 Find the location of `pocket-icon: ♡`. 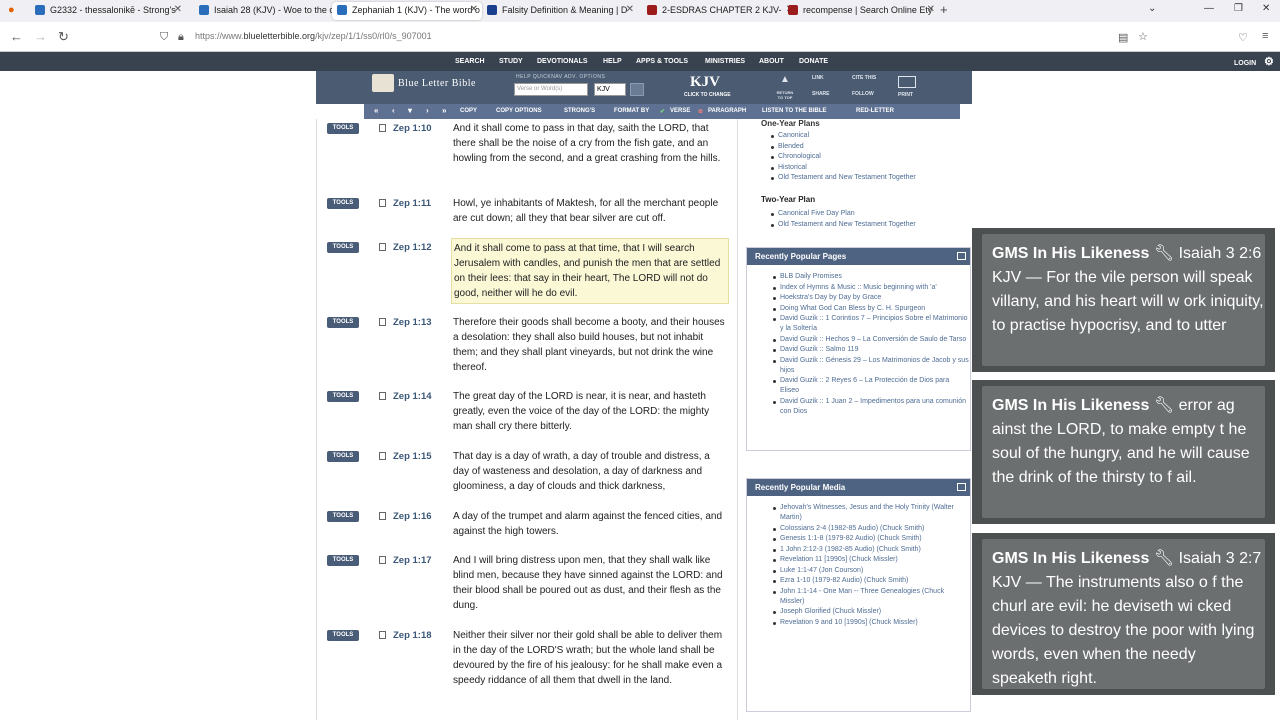

pocket-icon: ♡ is located at coordinates (1243, 37).